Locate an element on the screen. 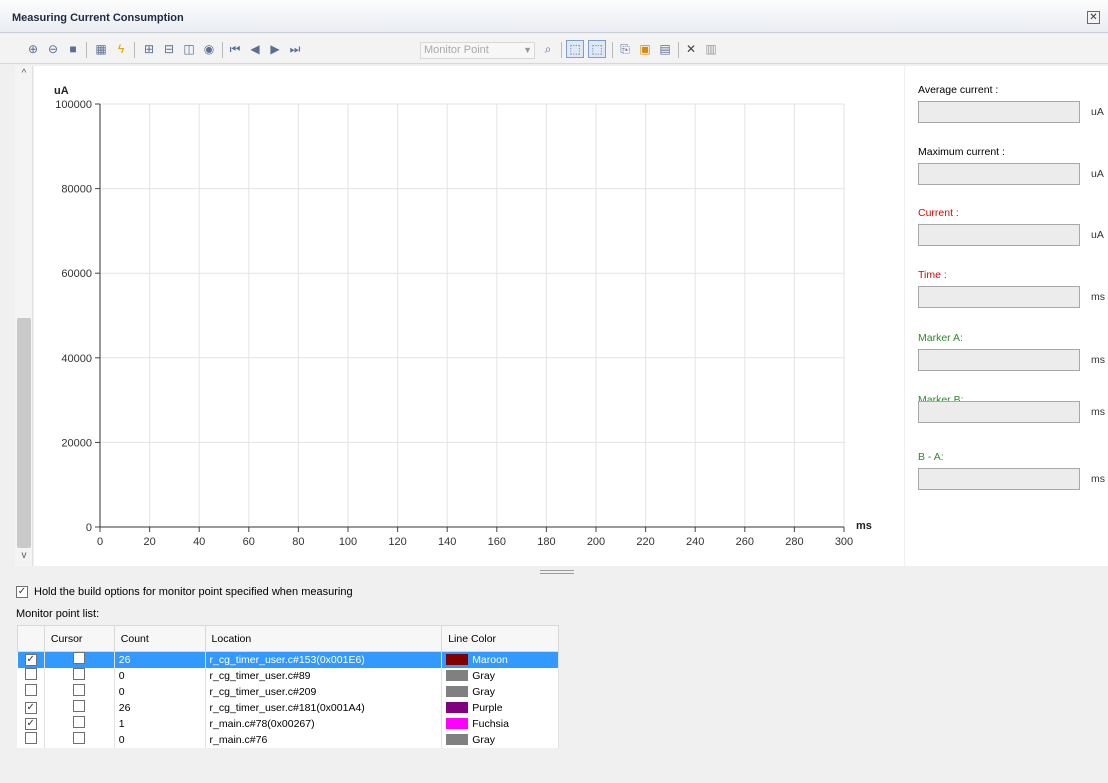 The height and width of the screenshot is (783, 1108). marker-a-label: Marker A: is located at coordinates (940, 338).